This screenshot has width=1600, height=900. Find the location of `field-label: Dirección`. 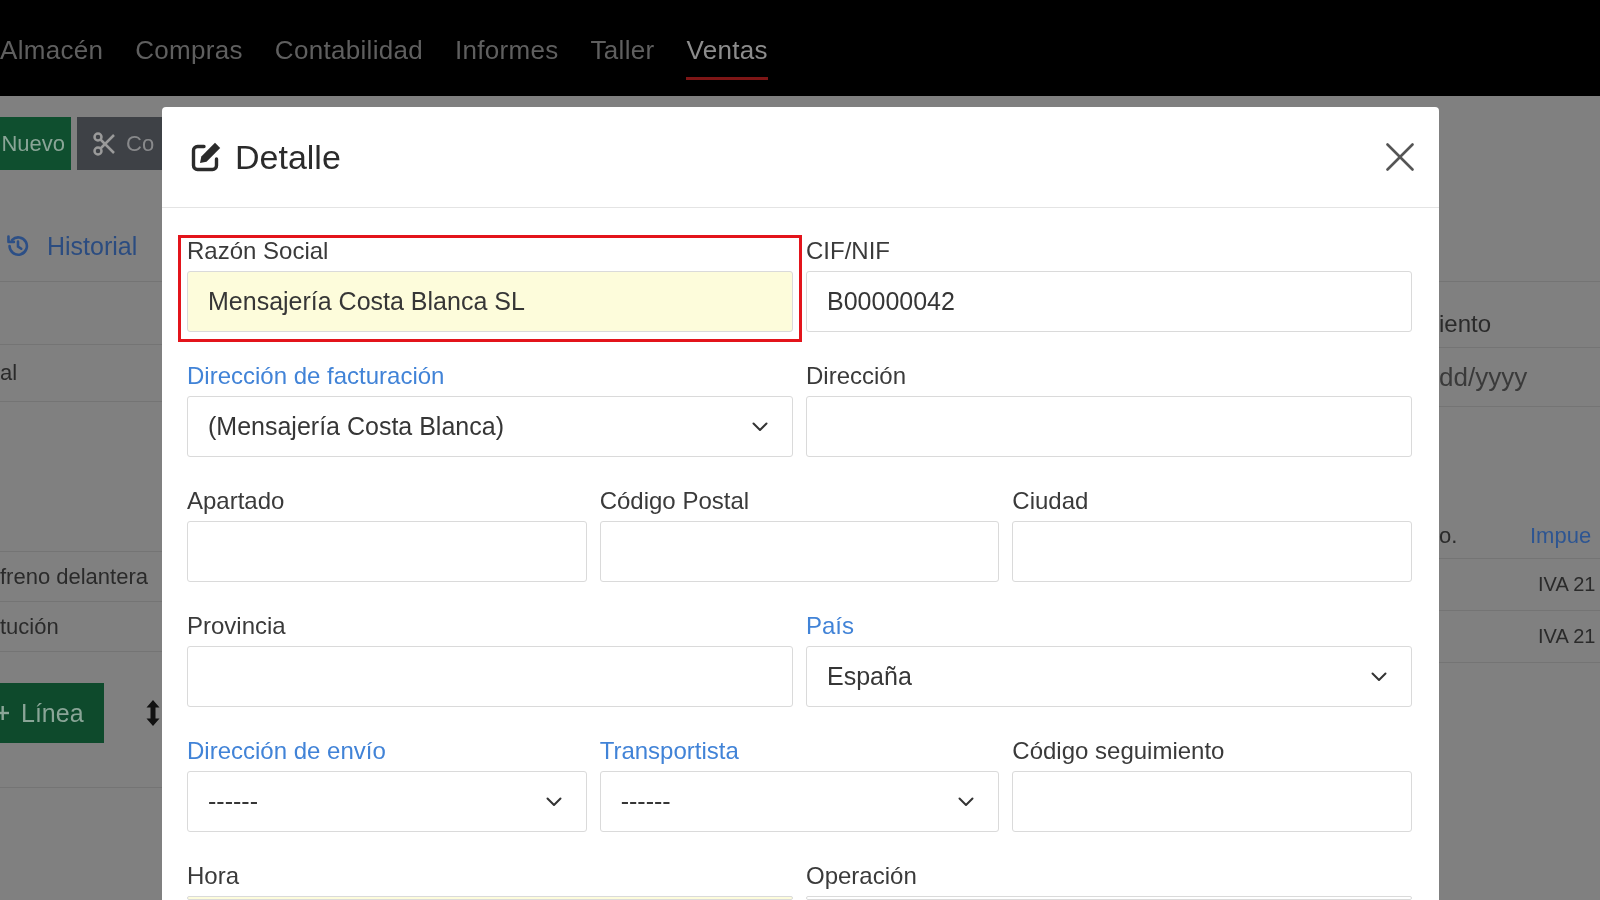

field-label: Dirección is located at coordinates (856, 376).